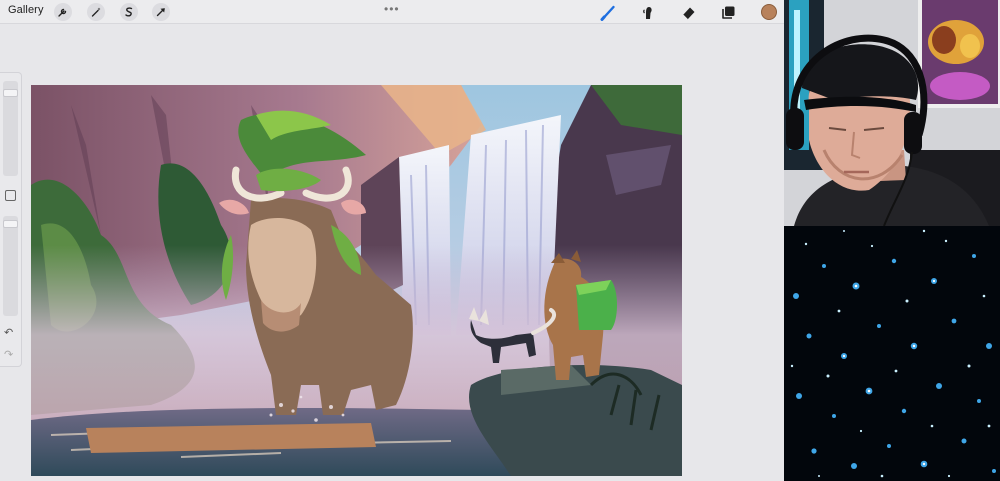 The height and width of the screenshot is (481, 1000). Describe the element at coordinates (63, 12) in the screenshot. I see `actions-wrench-icon` at that location.